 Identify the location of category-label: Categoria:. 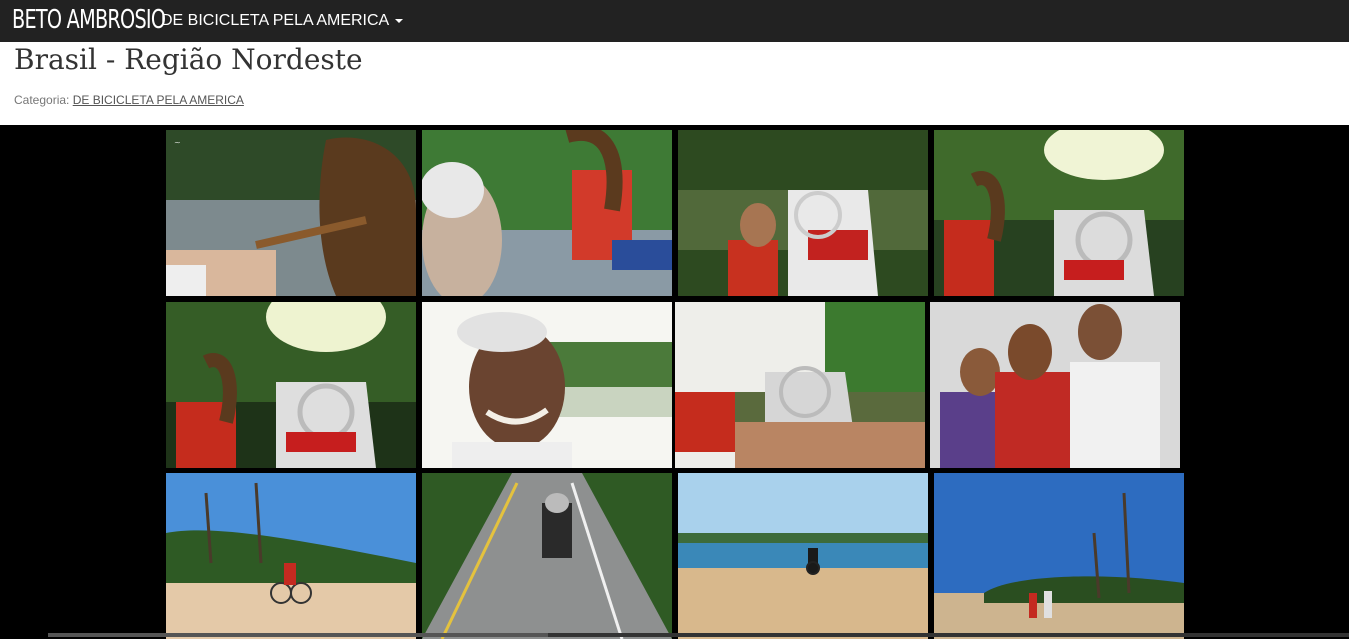
(42, 100).